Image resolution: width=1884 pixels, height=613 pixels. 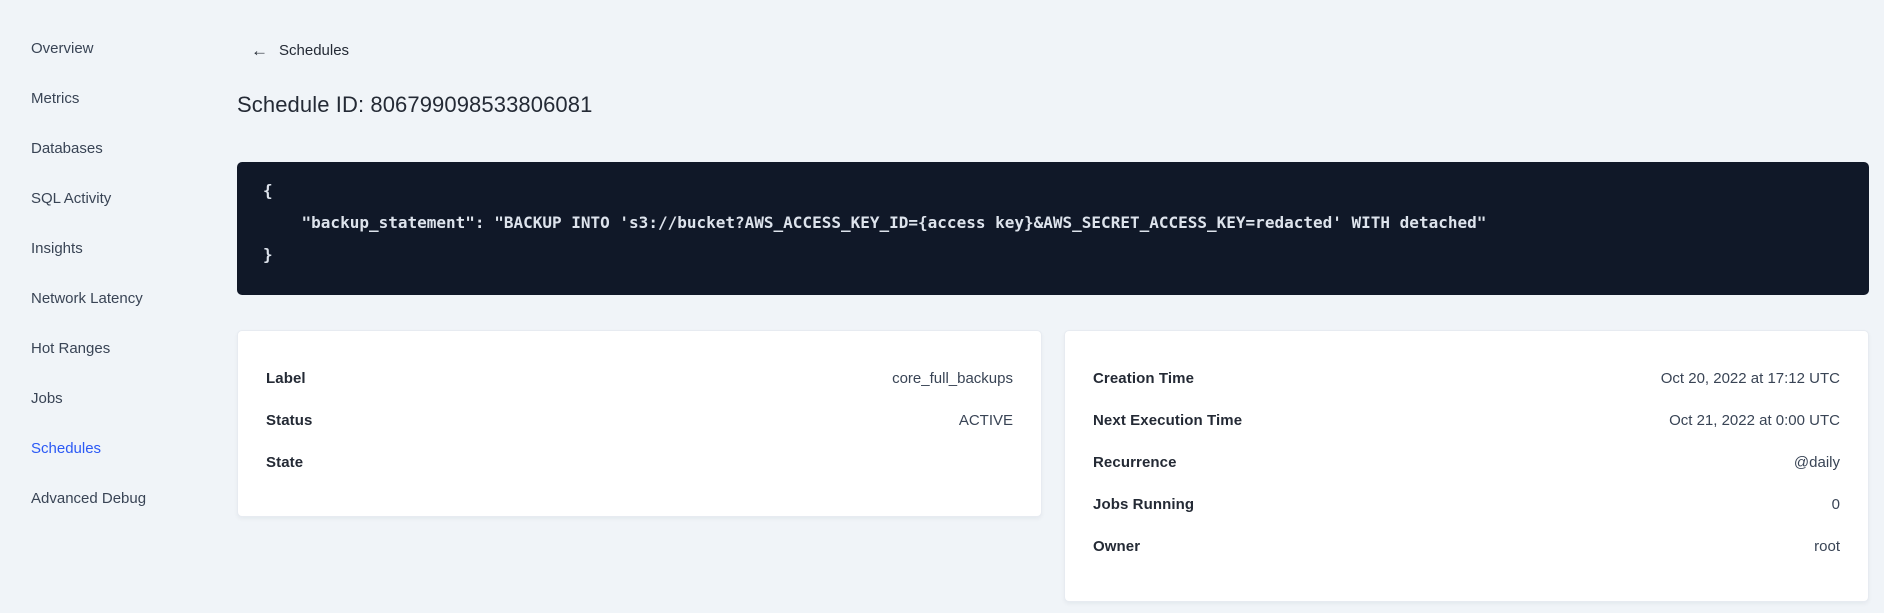 What do you see at coordinates (289, 420) in the screenshot?
I see `detail-label: Status` at bounding box center [289, 420].